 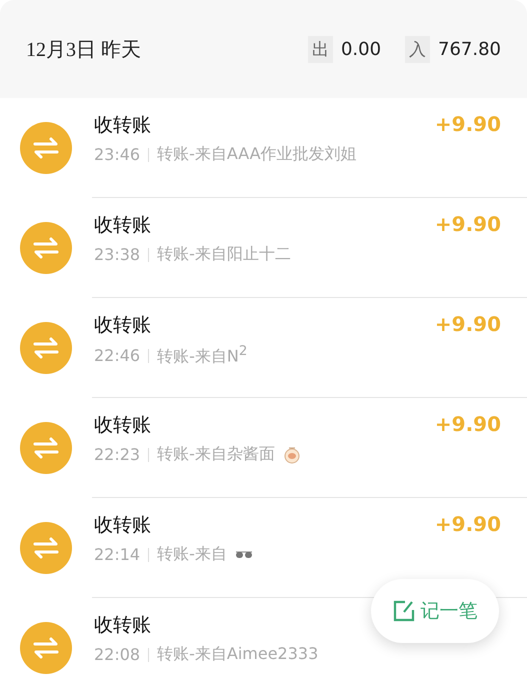 What do you see at coordinates (216, 454) in the screenshot?
I see `transaction-note: 转账-来自杂酱面` at bounding box center [216, 454].